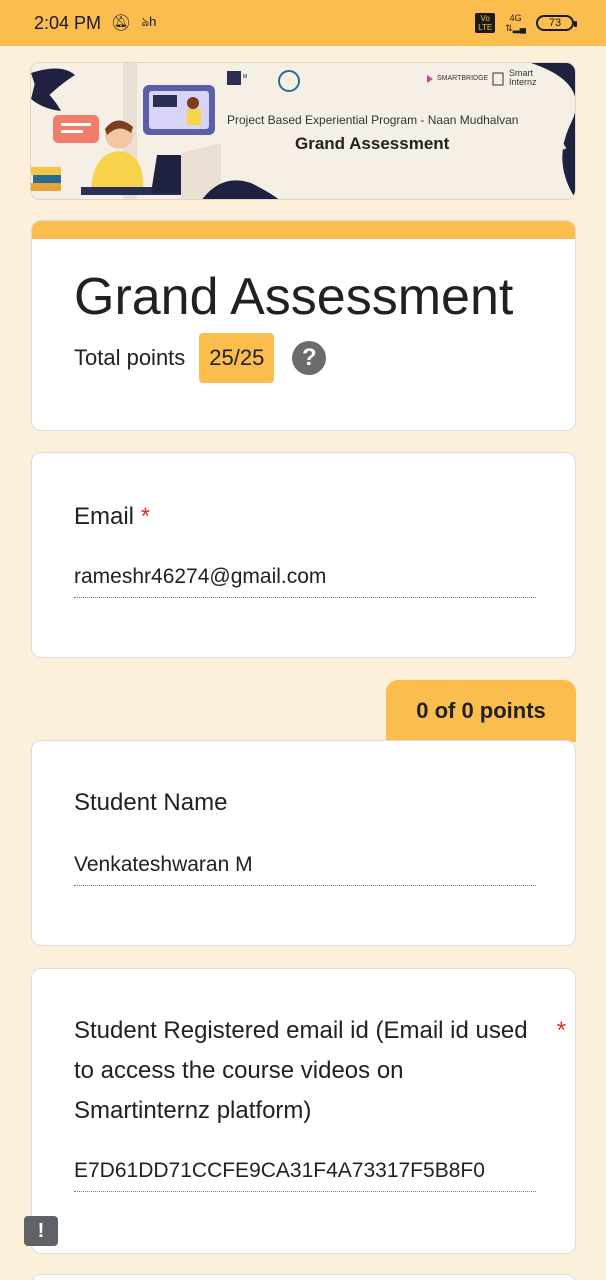 The image size is (606, 1280). Describe the element at coordinates (303, 230) in the screenshot. I see `title-card-accent-bar` at that location.